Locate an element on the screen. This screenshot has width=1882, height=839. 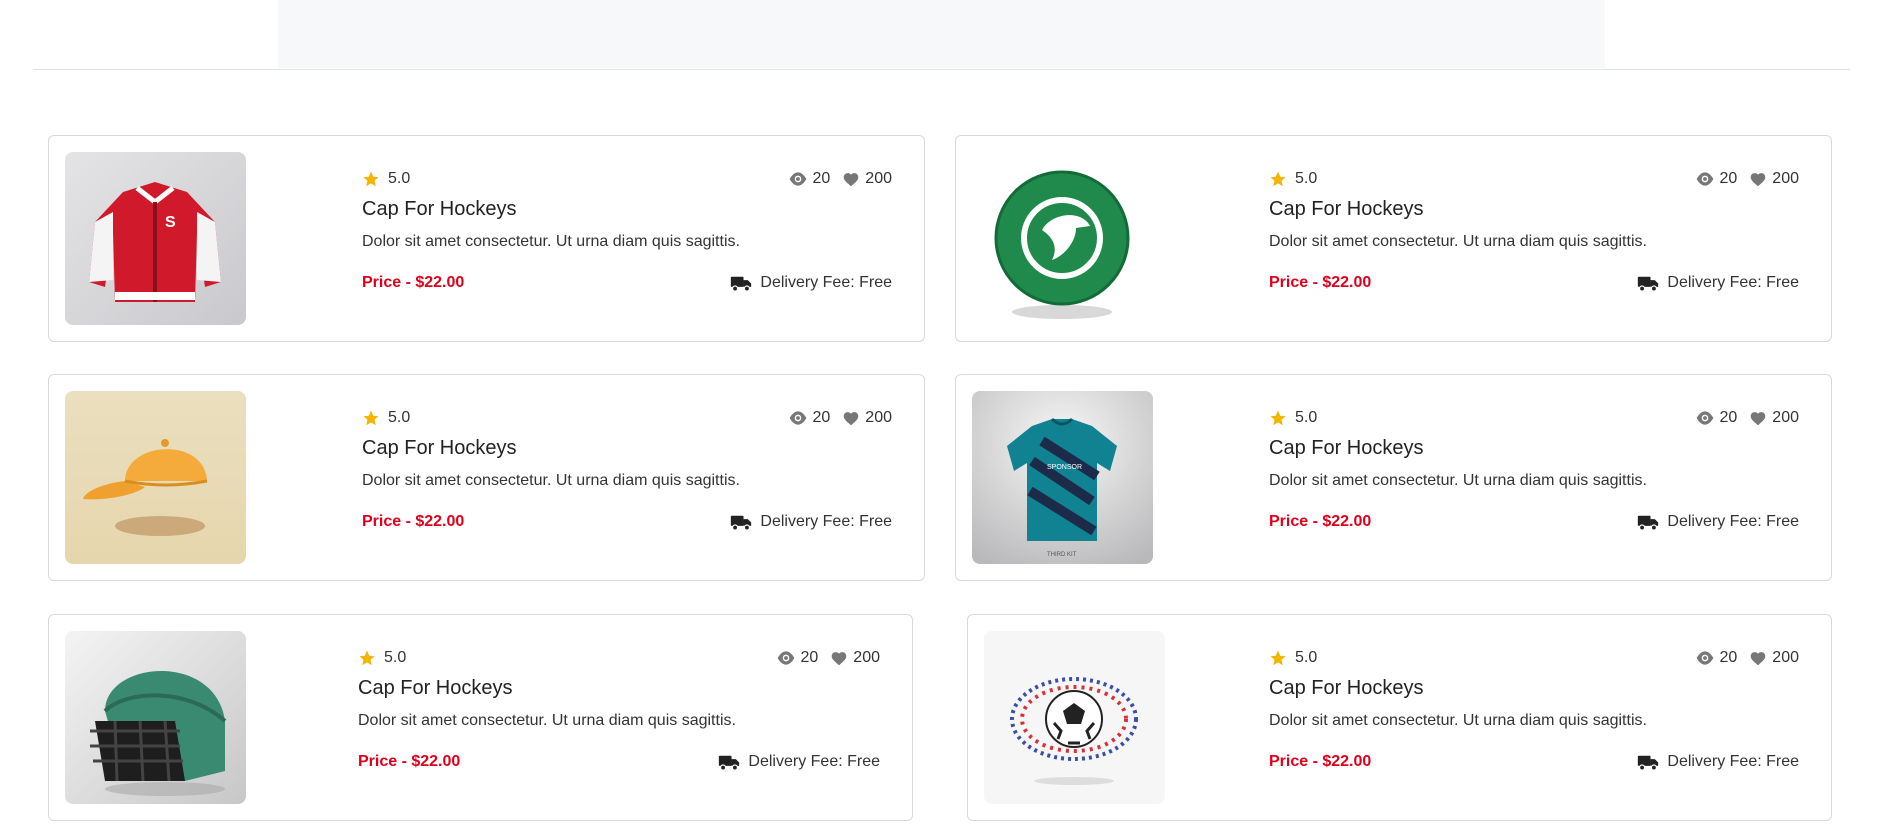
svg-text: S is located at coordinates (170, 222).